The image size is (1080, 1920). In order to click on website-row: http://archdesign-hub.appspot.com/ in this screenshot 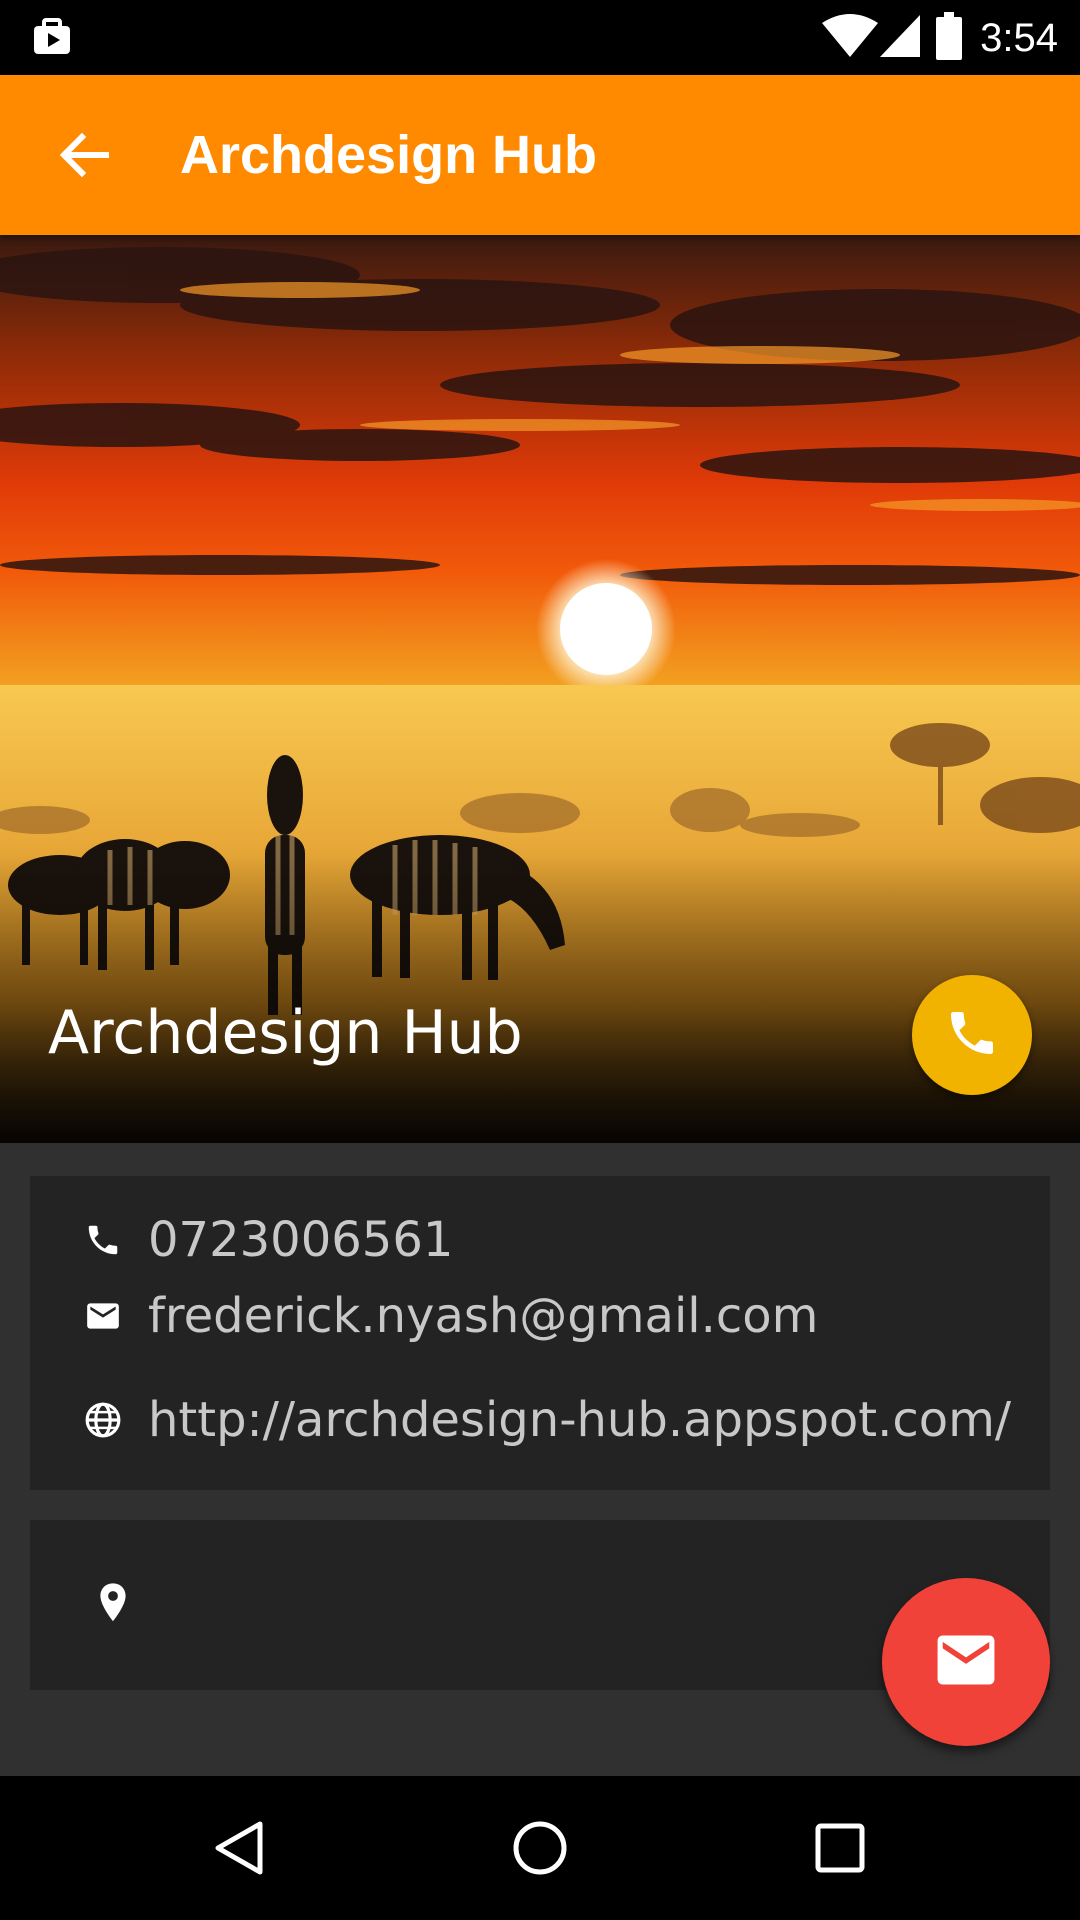, I will do `click(546, 1420)`.